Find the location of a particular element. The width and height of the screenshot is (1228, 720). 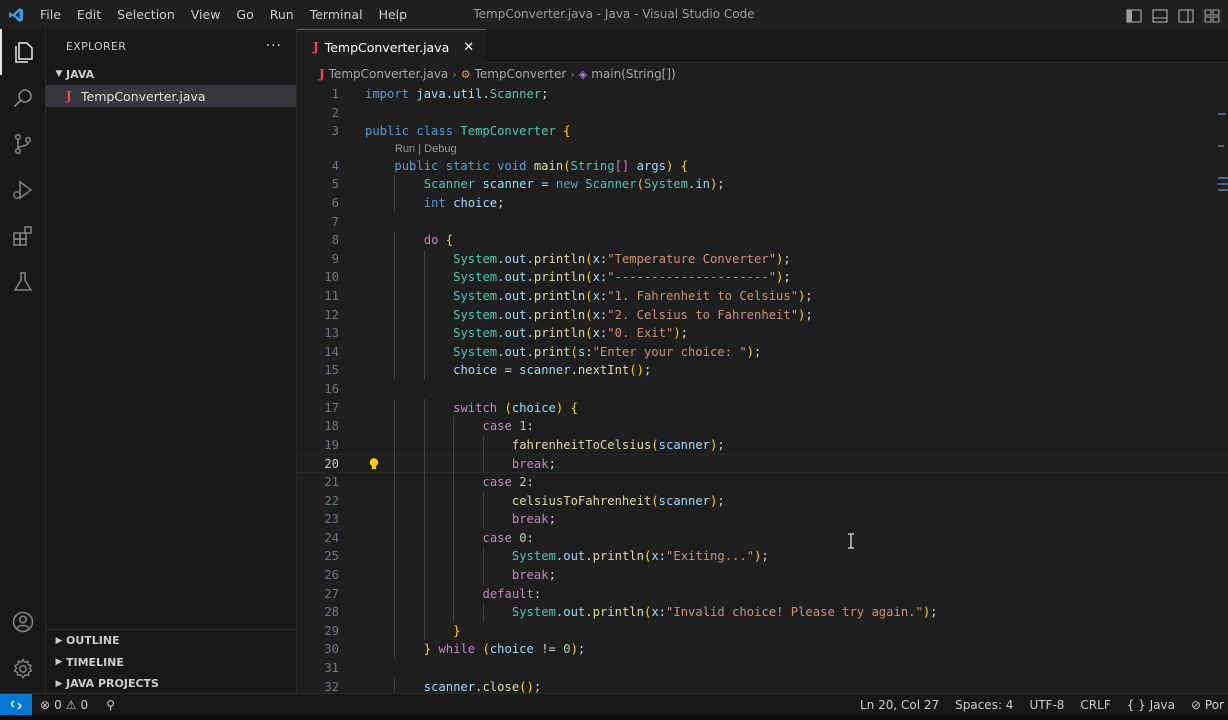

explorer-header: EXPLORER ··· is located at coordinates (171, 46).